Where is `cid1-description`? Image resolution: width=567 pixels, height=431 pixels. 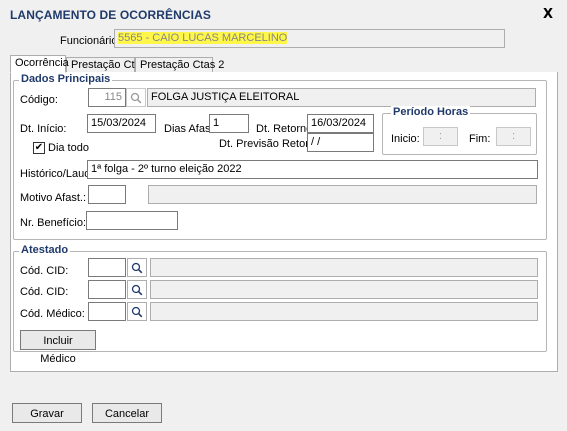 cid1-description is located at coordinates (344, 267).